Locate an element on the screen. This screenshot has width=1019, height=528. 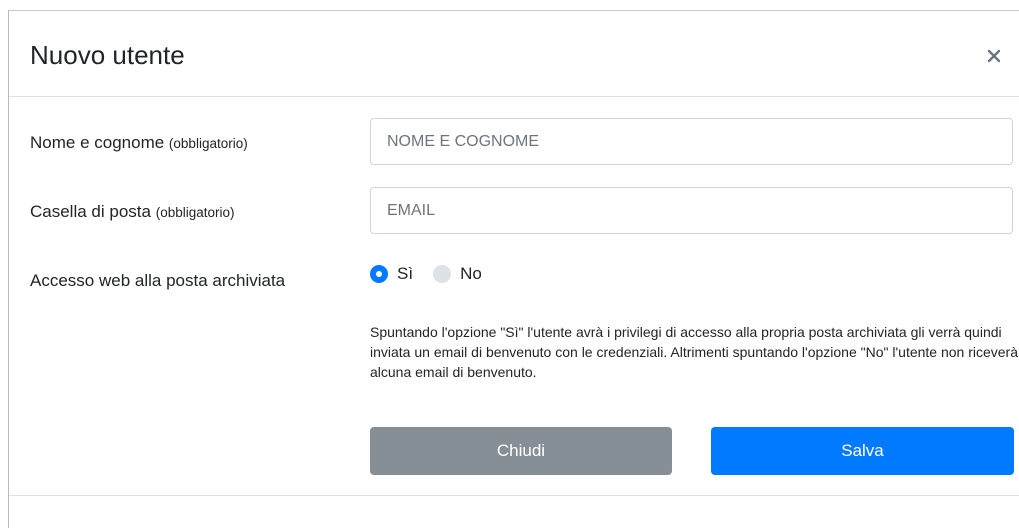
close-icon is located at coordinates (994, 56).